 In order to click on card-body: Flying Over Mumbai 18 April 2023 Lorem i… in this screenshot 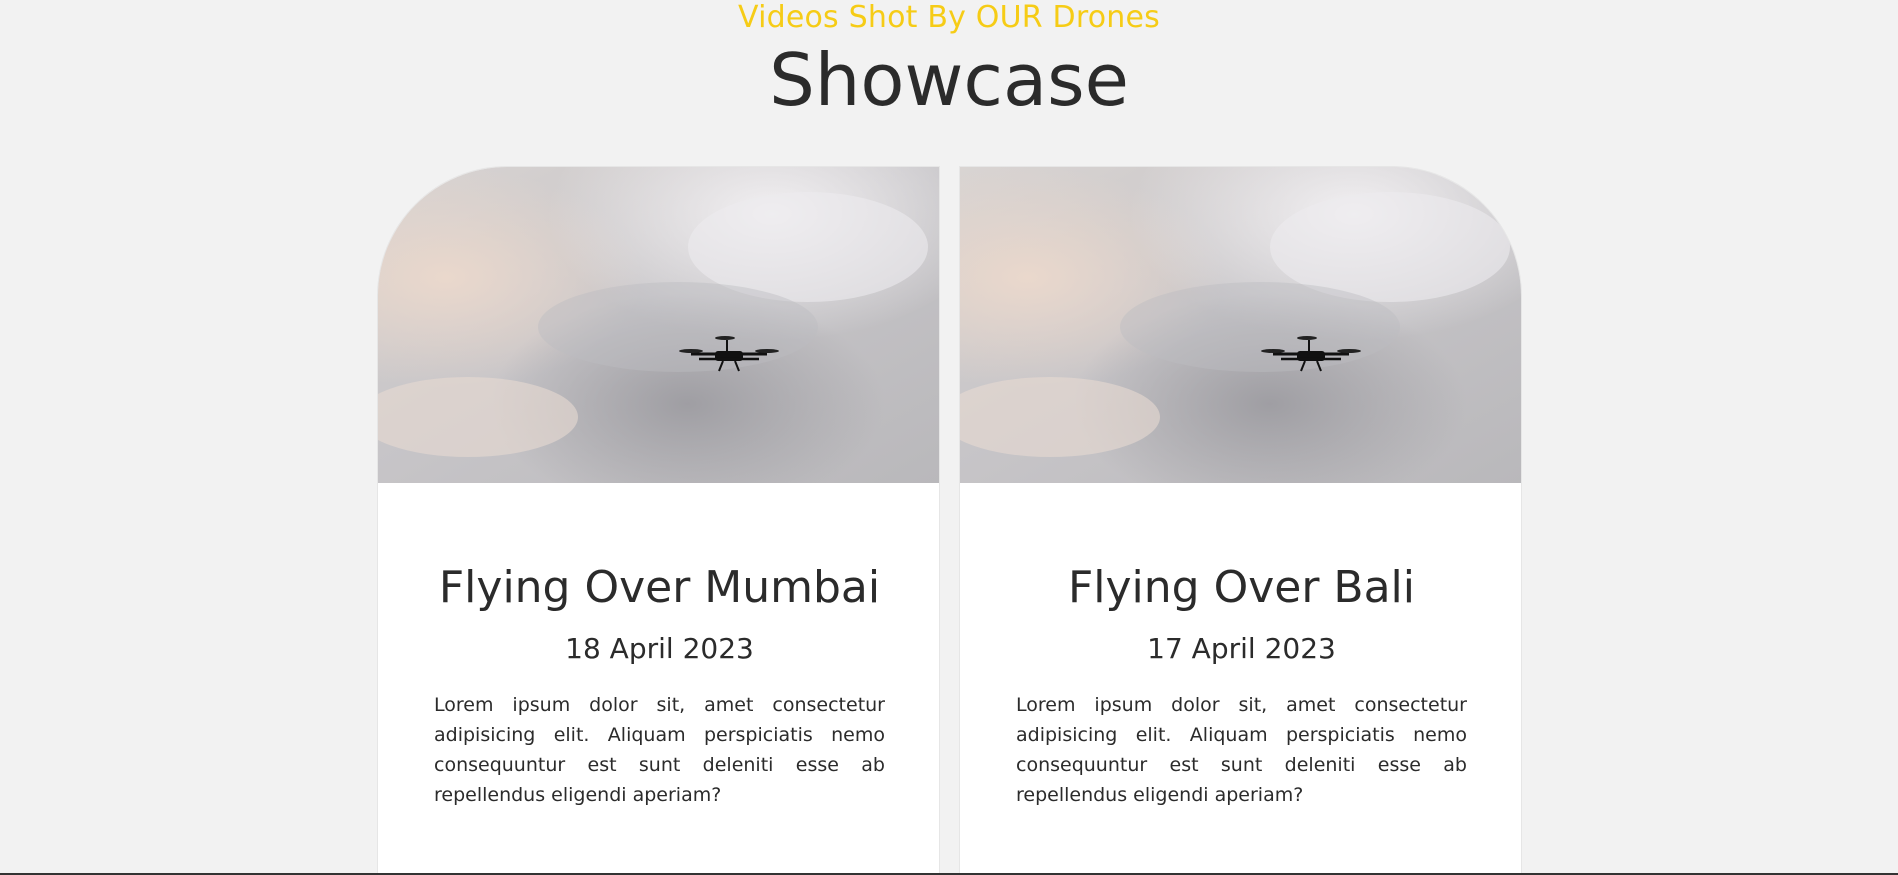, I will do `click(658, 646)`.